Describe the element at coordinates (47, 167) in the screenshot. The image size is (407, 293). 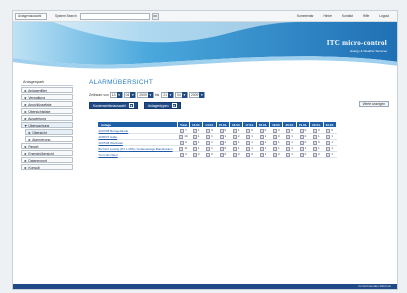
I see `sidebar-item-konsult: ► Konsult` at that location.